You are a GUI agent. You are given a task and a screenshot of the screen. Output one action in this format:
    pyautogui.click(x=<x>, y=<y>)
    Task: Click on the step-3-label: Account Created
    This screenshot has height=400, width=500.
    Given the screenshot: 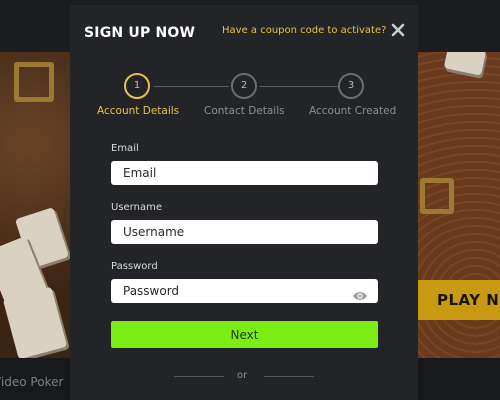 What is the action you would take?
    pyautogui.click(x=353, y=111)
    